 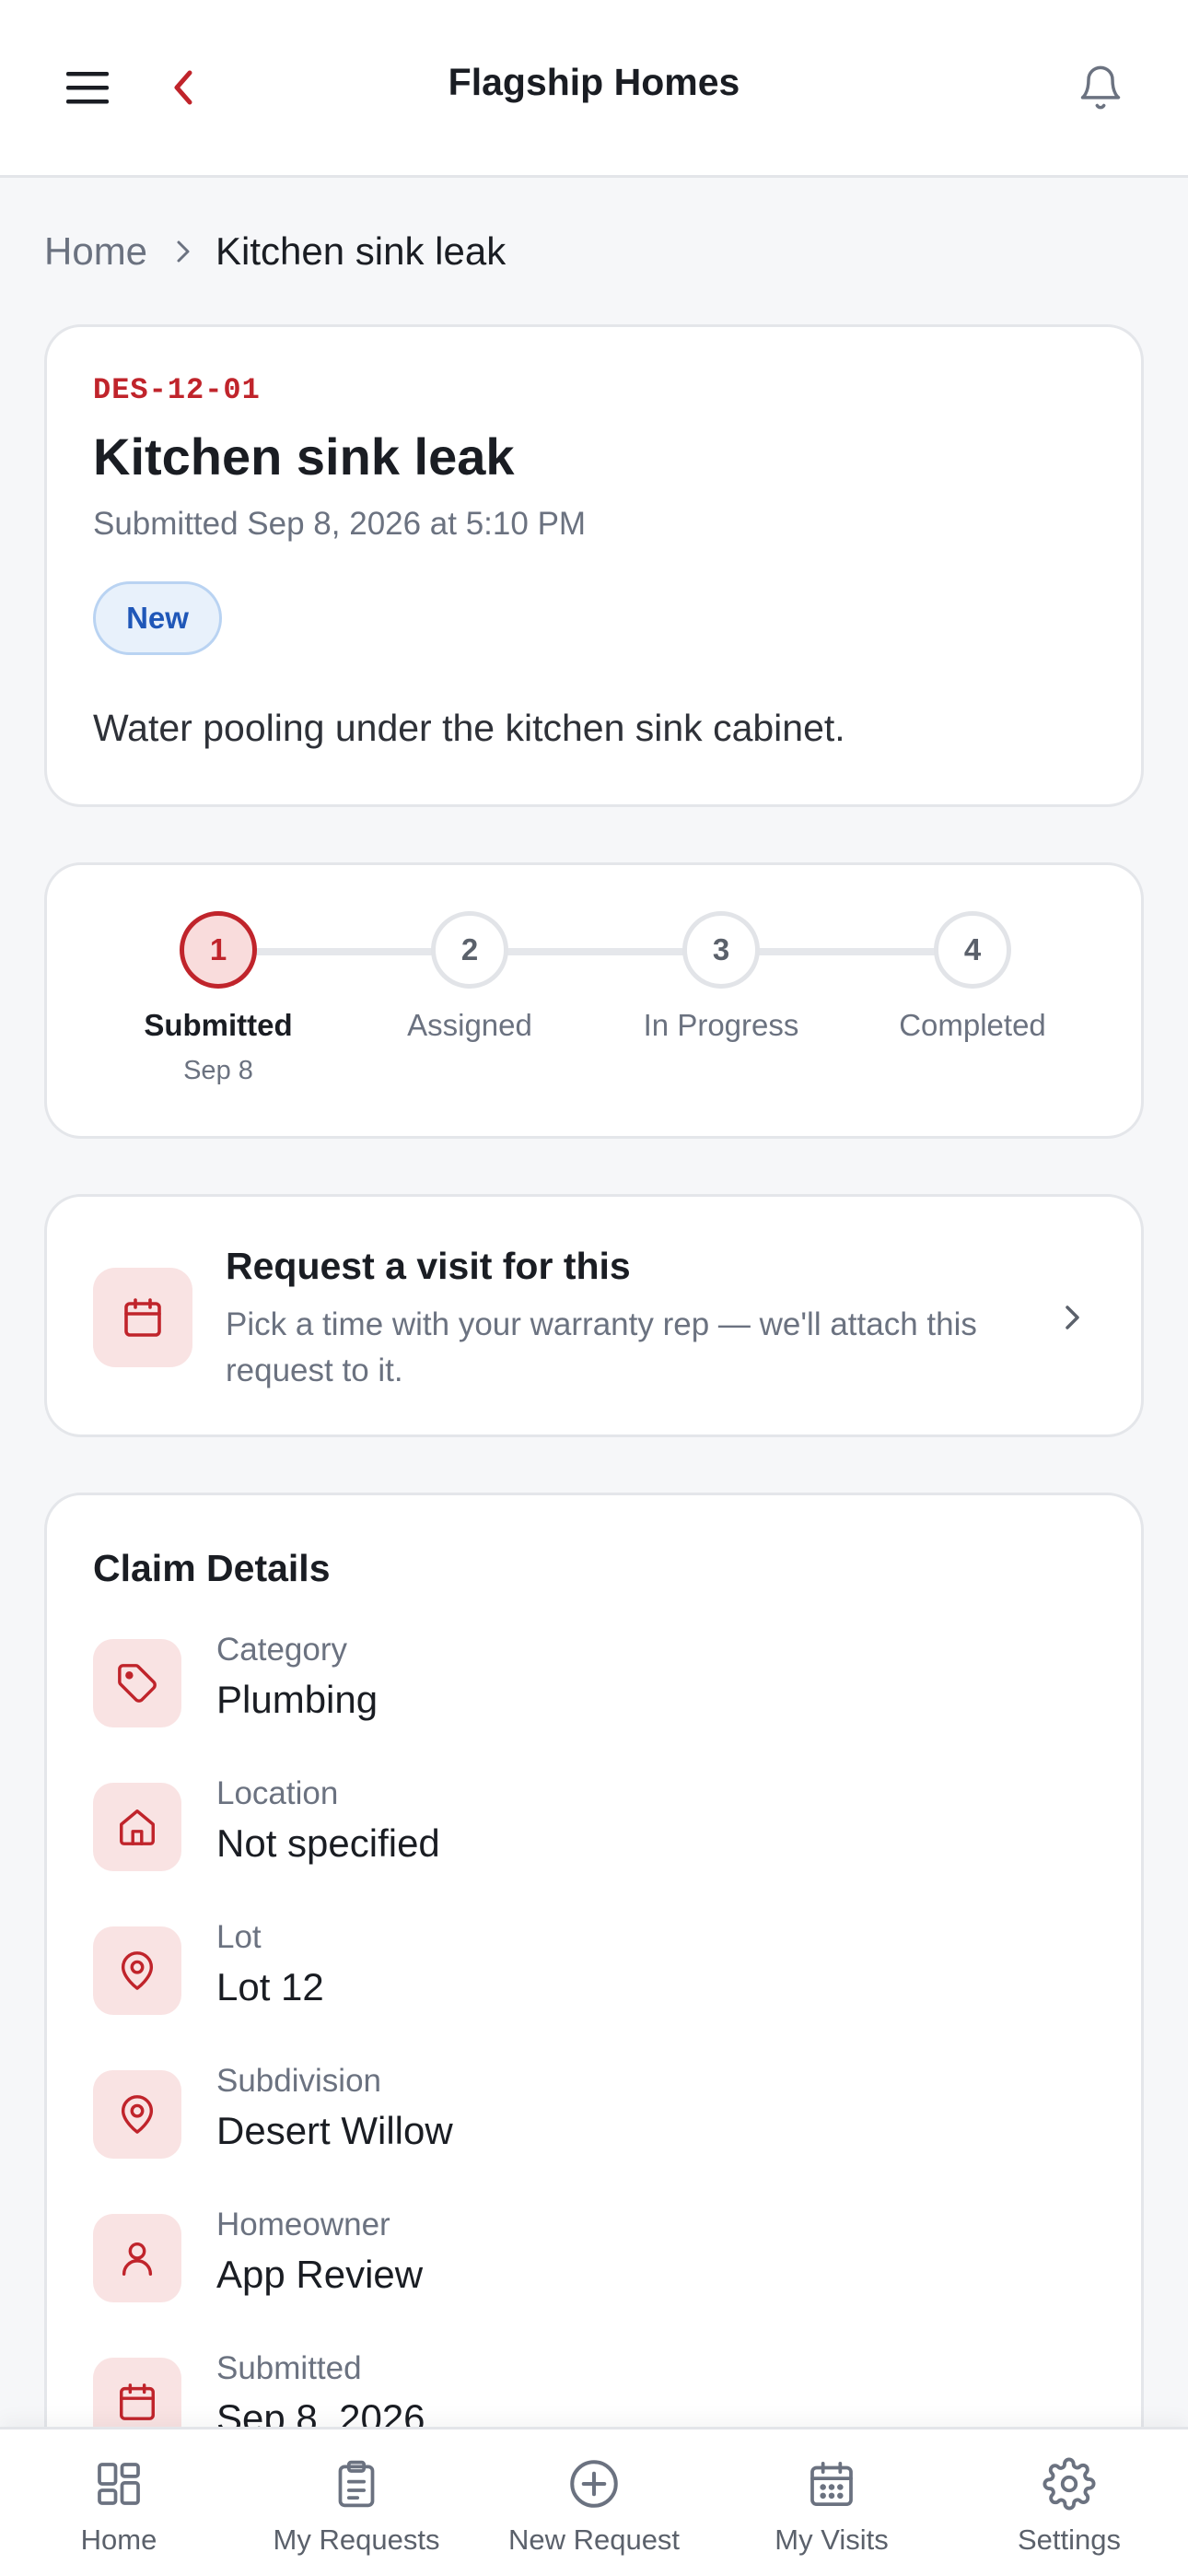 I want to click on detail-label: Submitted, so click(x=289, y=2368).